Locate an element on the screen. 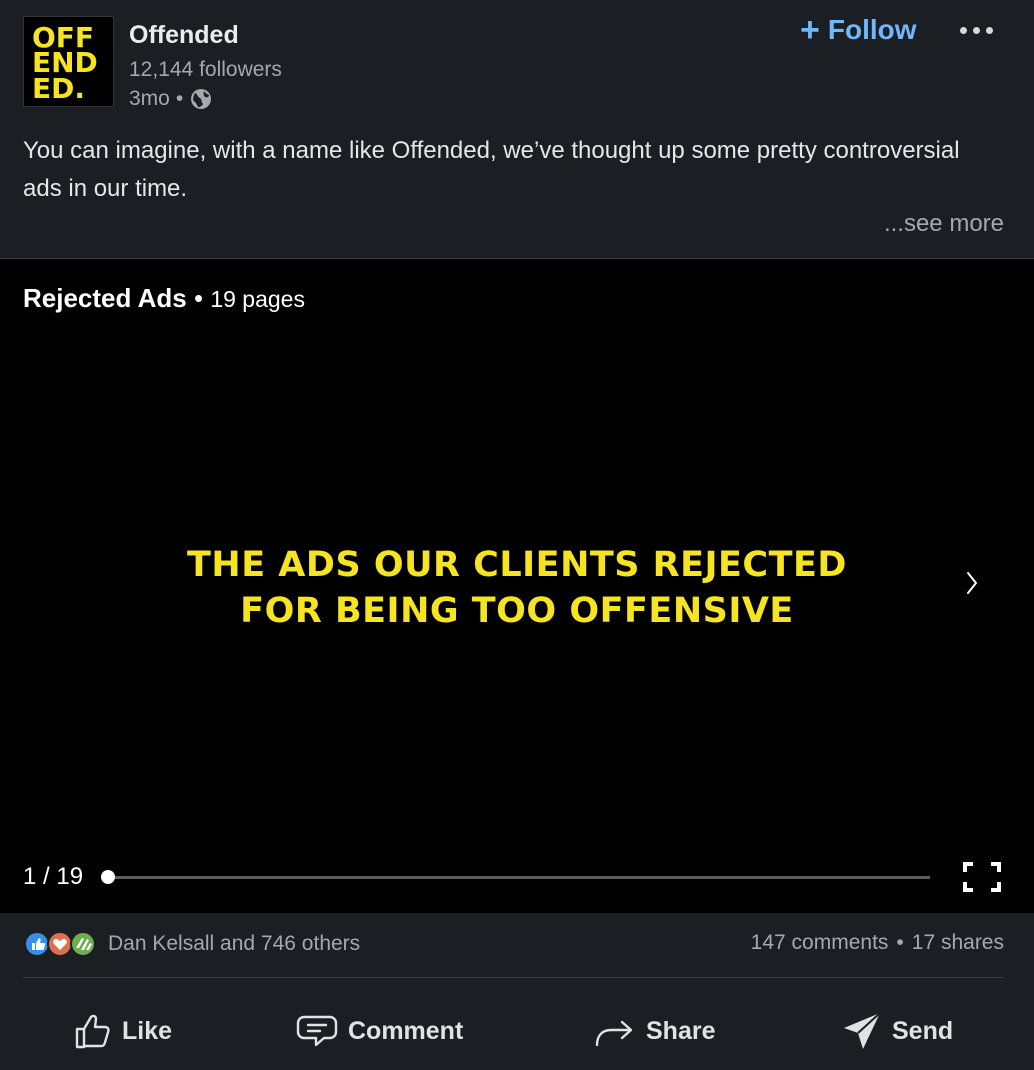 This screenshot has width=1034, height=1070. document-title-bar: Rejected Ads • 19 pages is located at coordinates (164, 298).